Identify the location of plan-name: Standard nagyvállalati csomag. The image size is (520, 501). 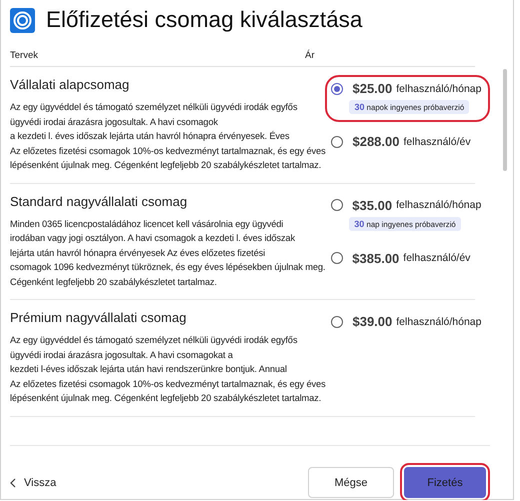
(99, 201).